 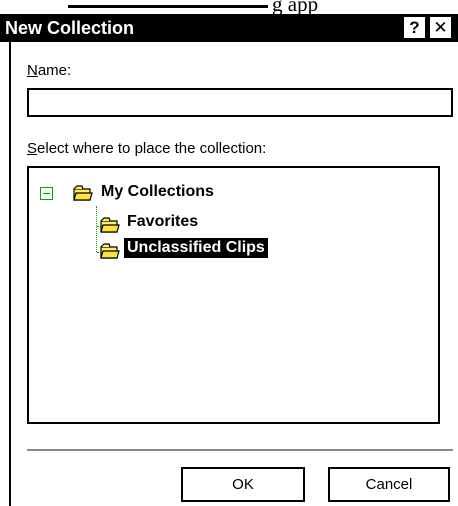 I want to click on place-label: Select where to place the collection:, so click(x=146, y=149).